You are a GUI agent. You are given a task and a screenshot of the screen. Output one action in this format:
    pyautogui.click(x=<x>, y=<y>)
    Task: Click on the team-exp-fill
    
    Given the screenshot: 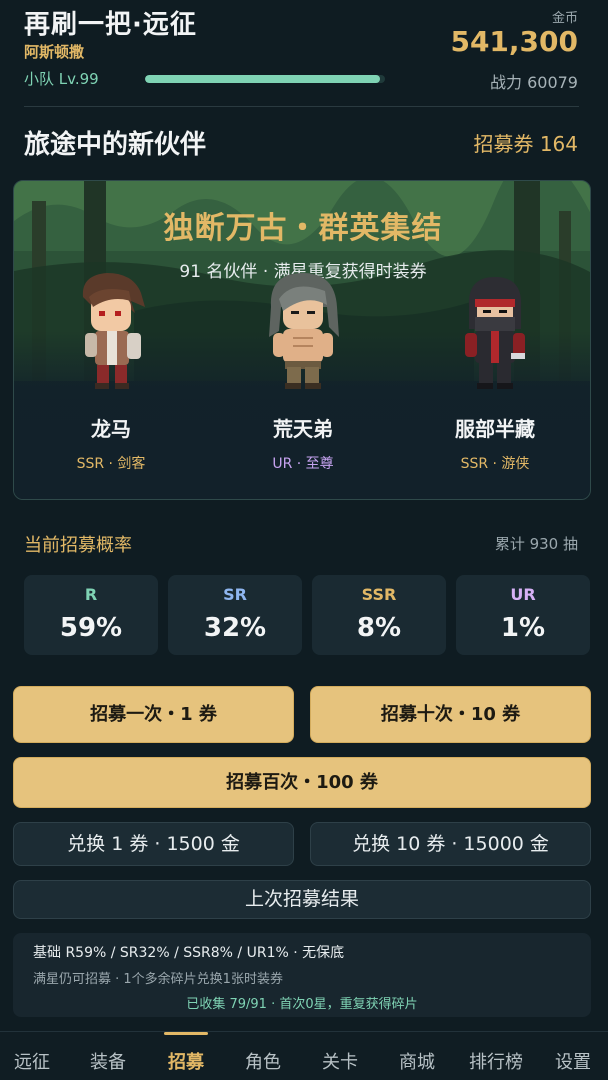 What is the action you would take?
    pyautogui.click(x=263, y=79)
    